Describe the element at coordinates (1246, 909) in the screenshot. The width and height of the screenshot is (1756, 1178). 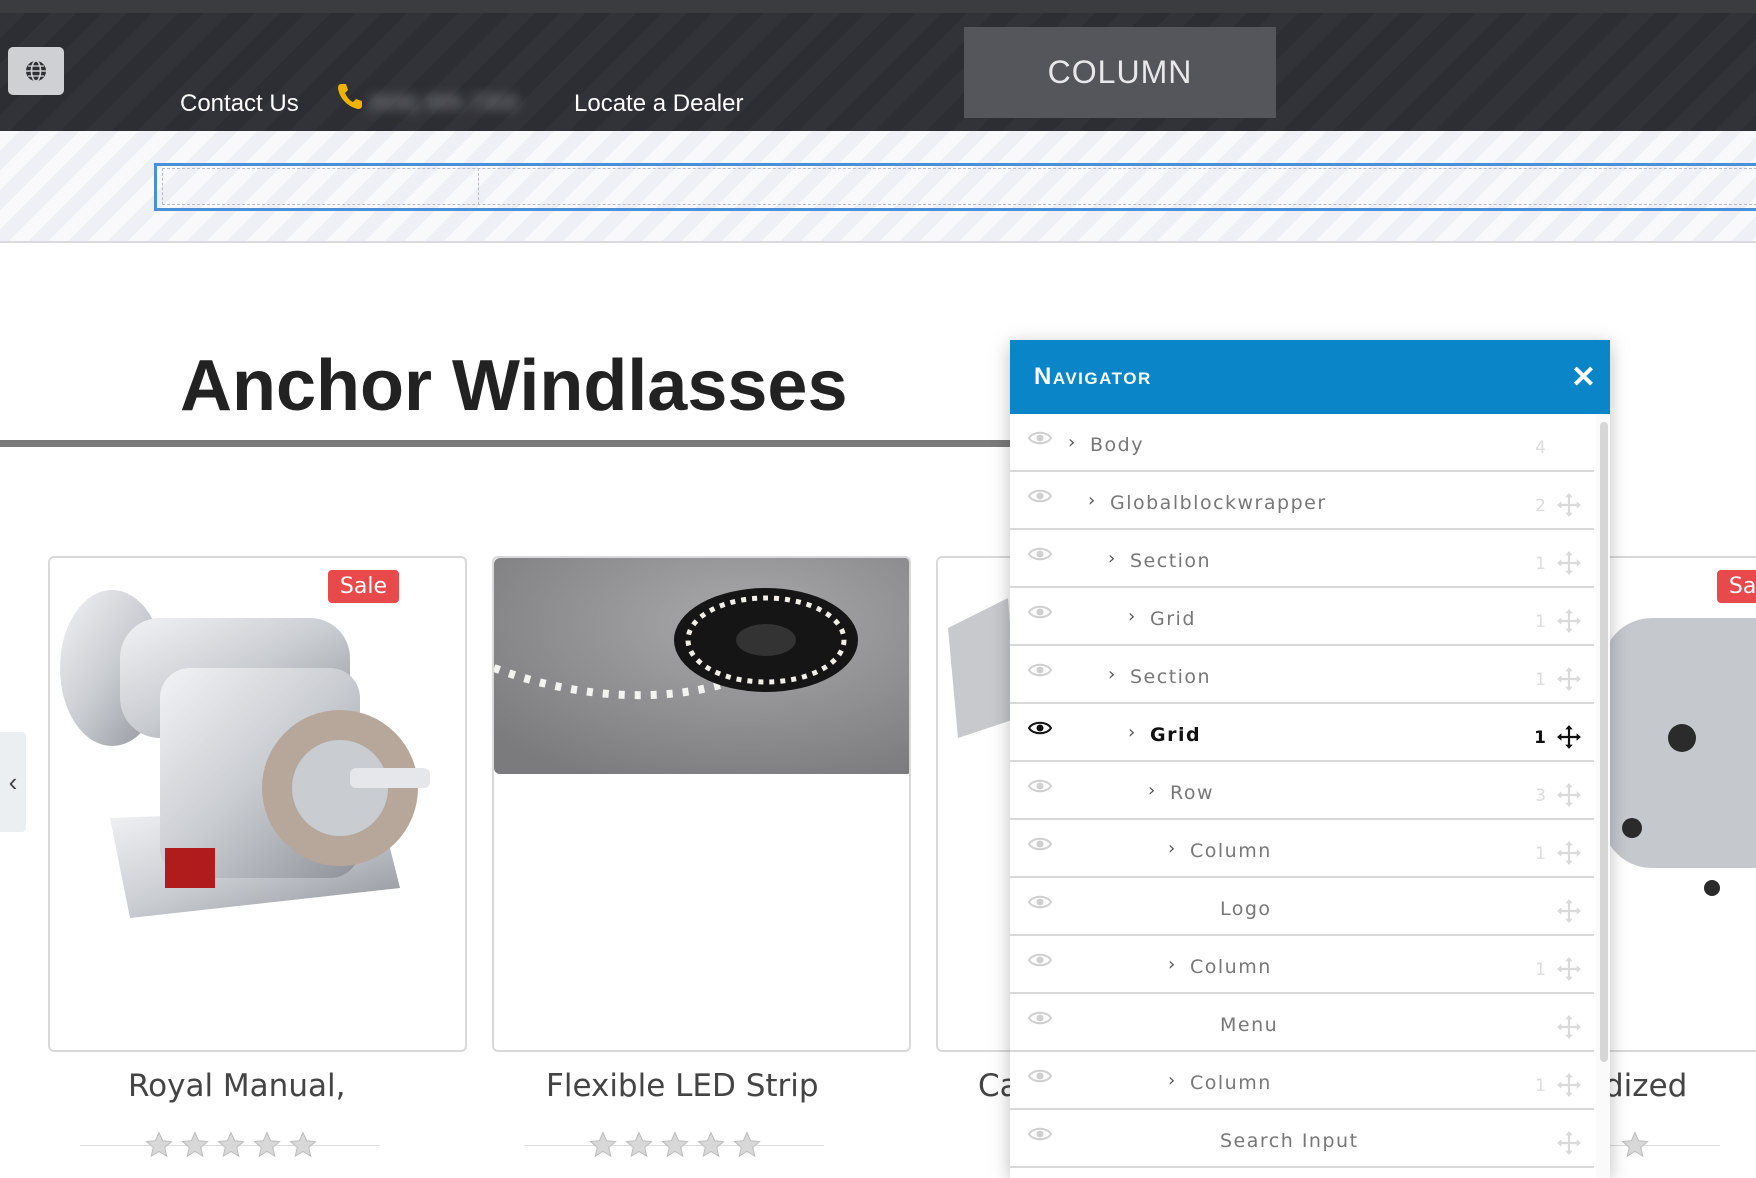
I see `navigator-item-label: Logo` at that location.